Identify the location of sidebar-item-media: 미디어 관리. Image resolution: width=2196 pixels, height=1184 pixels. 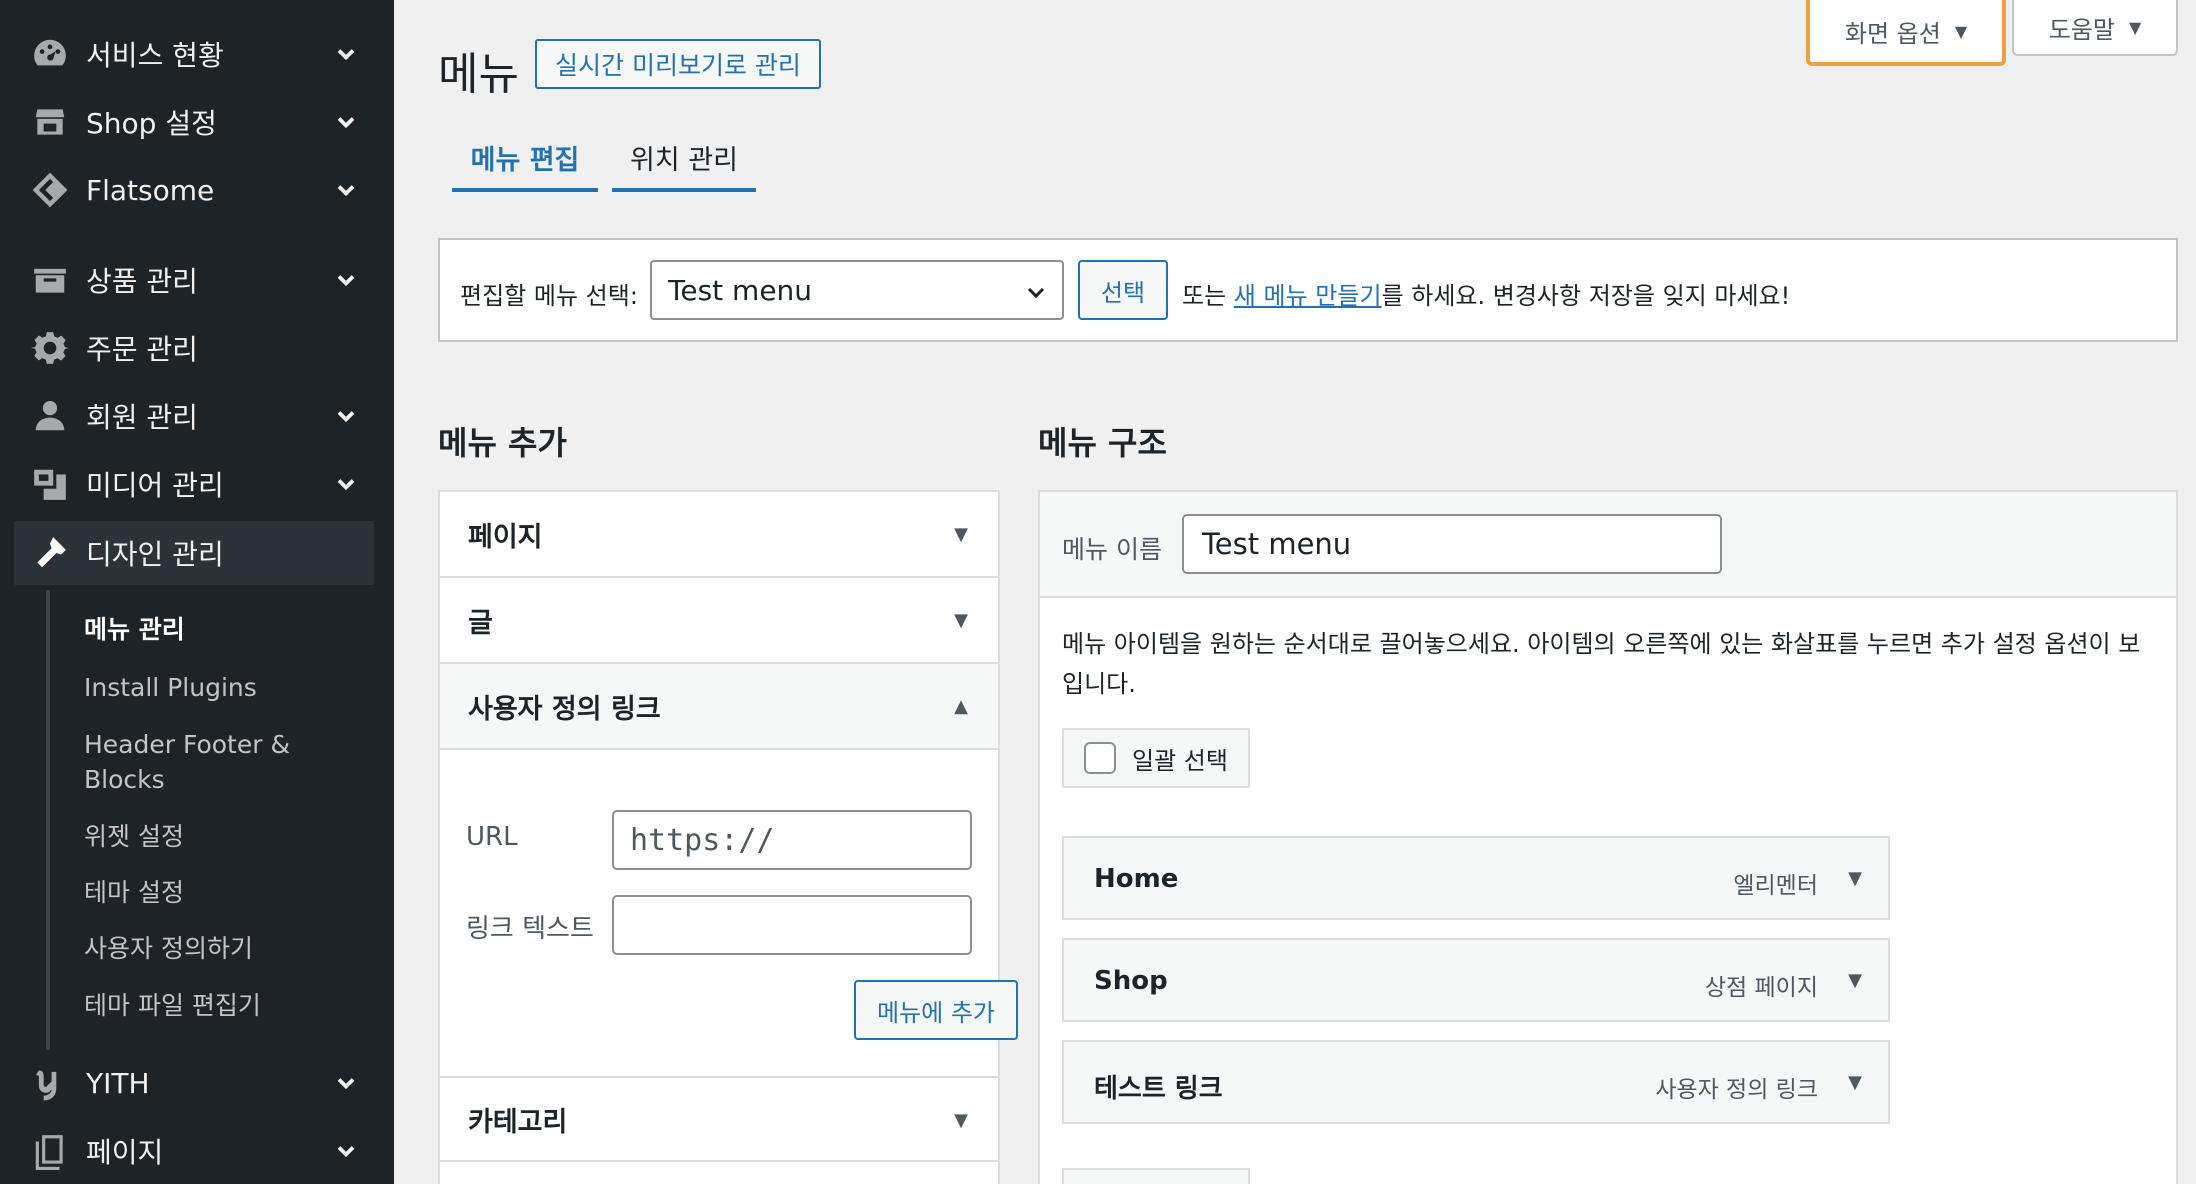
(197, 484).